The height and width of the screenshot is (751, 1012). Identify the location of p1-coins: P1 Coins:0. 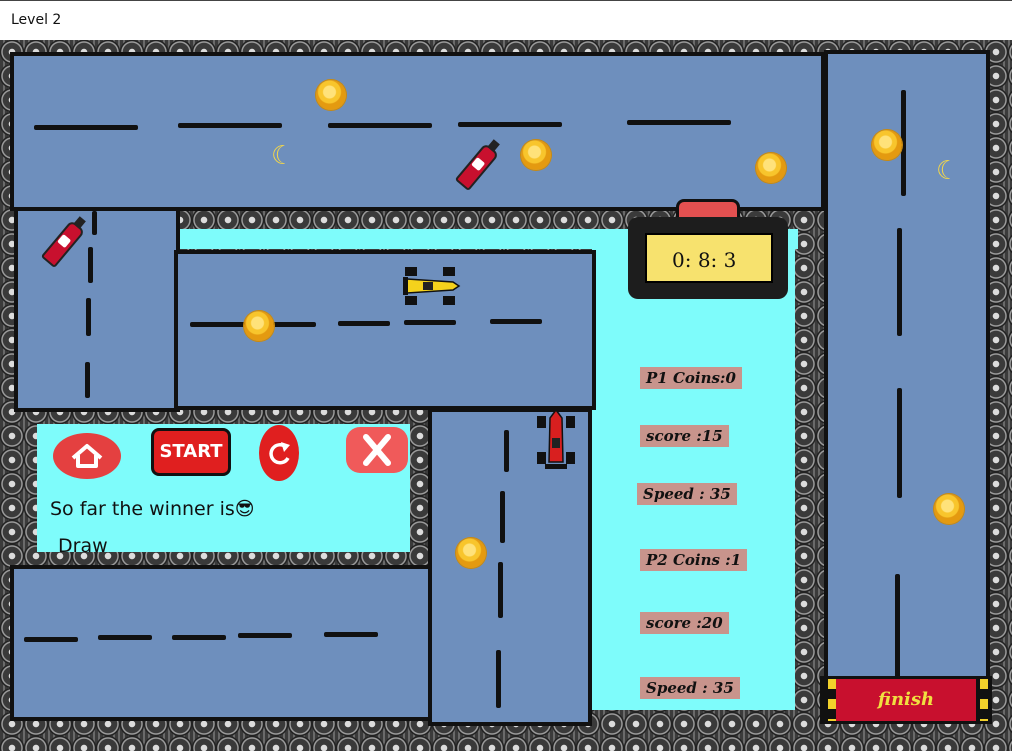
(691, 378).